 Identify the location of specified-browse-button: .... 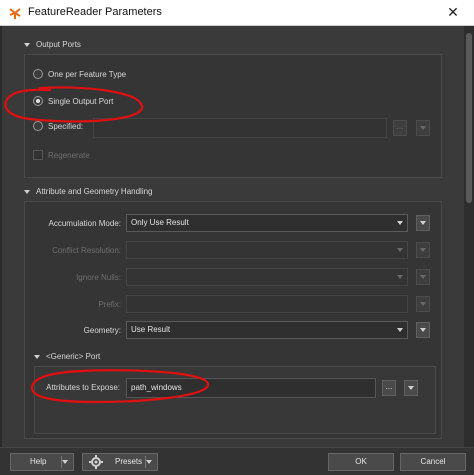
(400, 128).